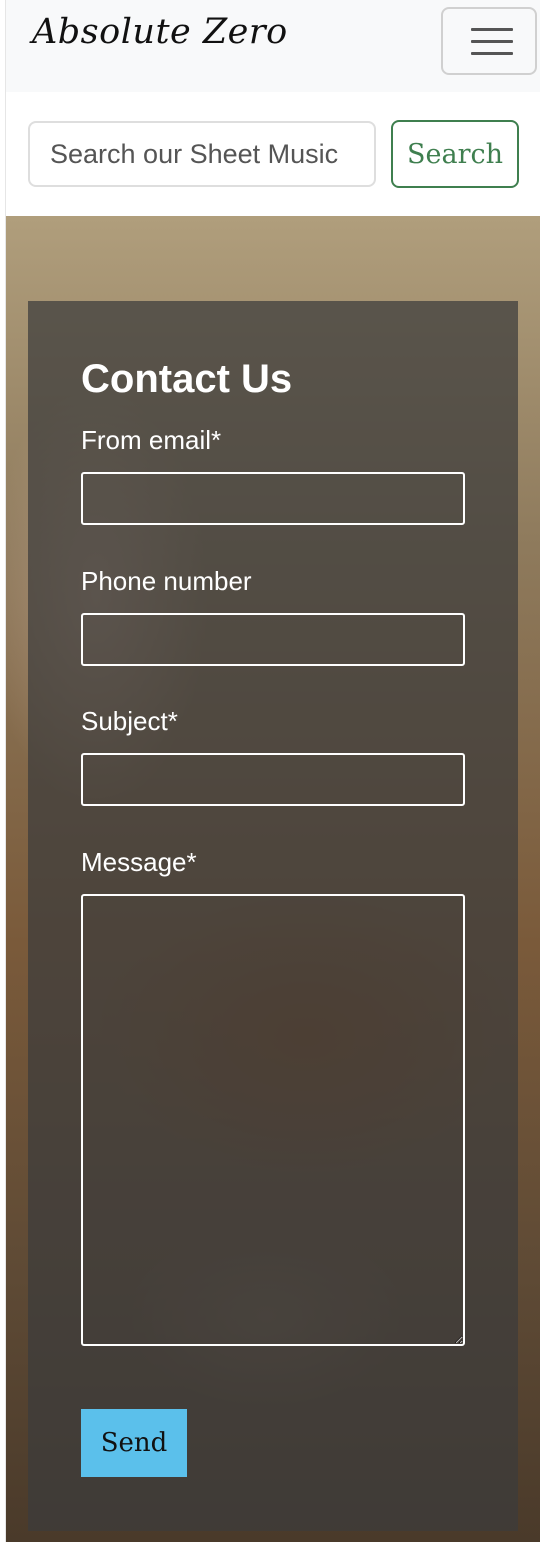 The image size is (540, 1542). Describe the element at coordinates (202, 154) in the screenshot. I see `search-input` at that location.